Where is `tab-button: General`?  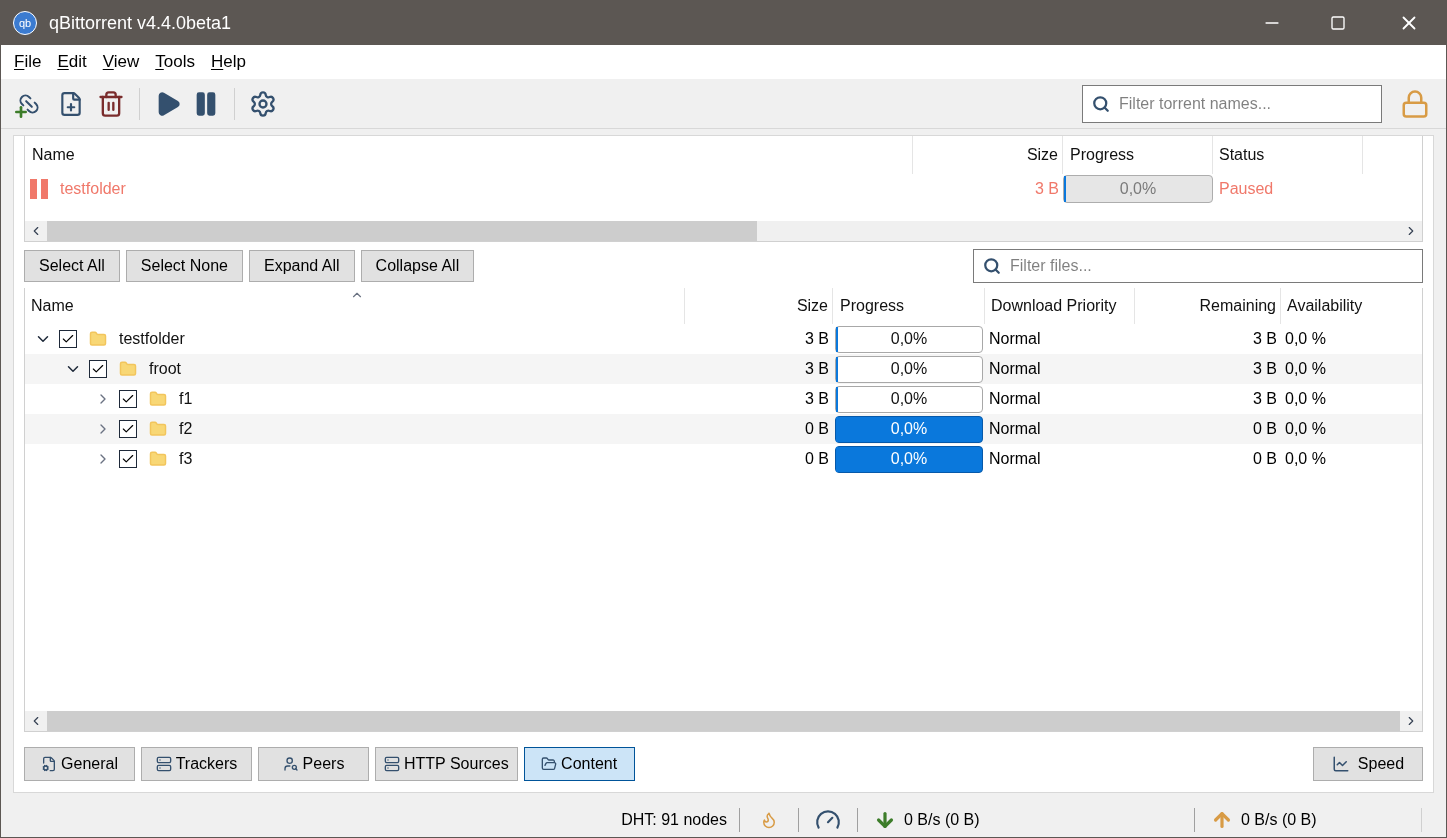
tab-button: General is located at coordinates (79, 764).